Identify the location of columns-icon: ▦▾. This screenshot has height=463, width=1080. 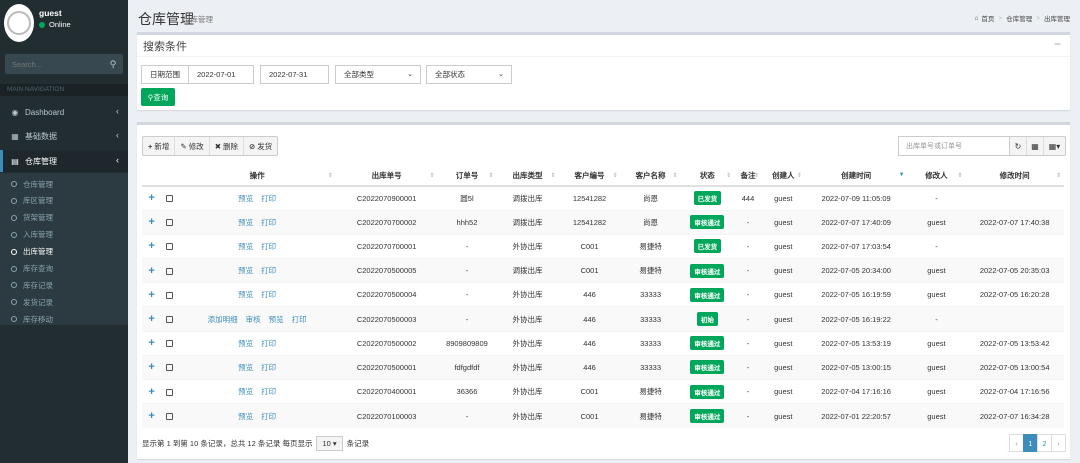
(1054, 146).